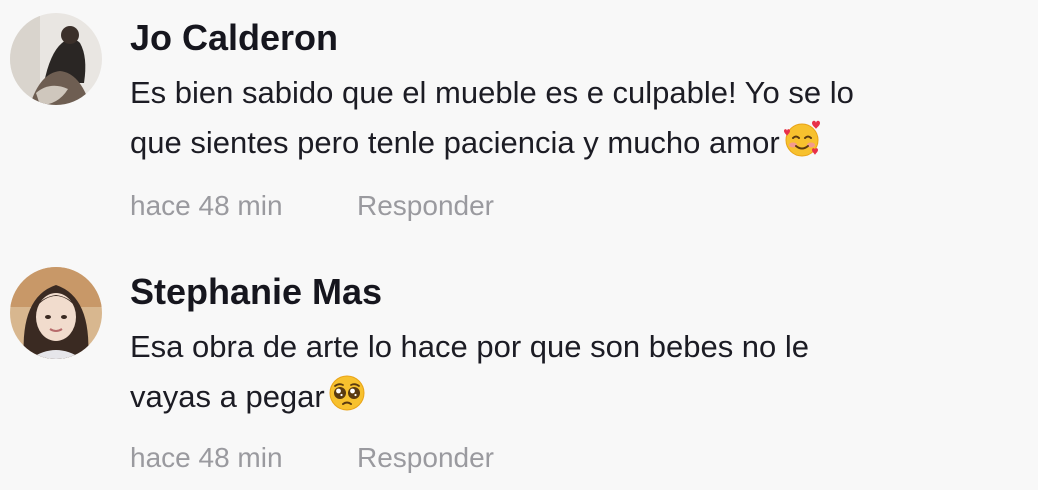  Describe the element at coordinates (570, 397) in the screenshot. I see `comment-text-line-with-emoji: vayas a pegar` at that location.